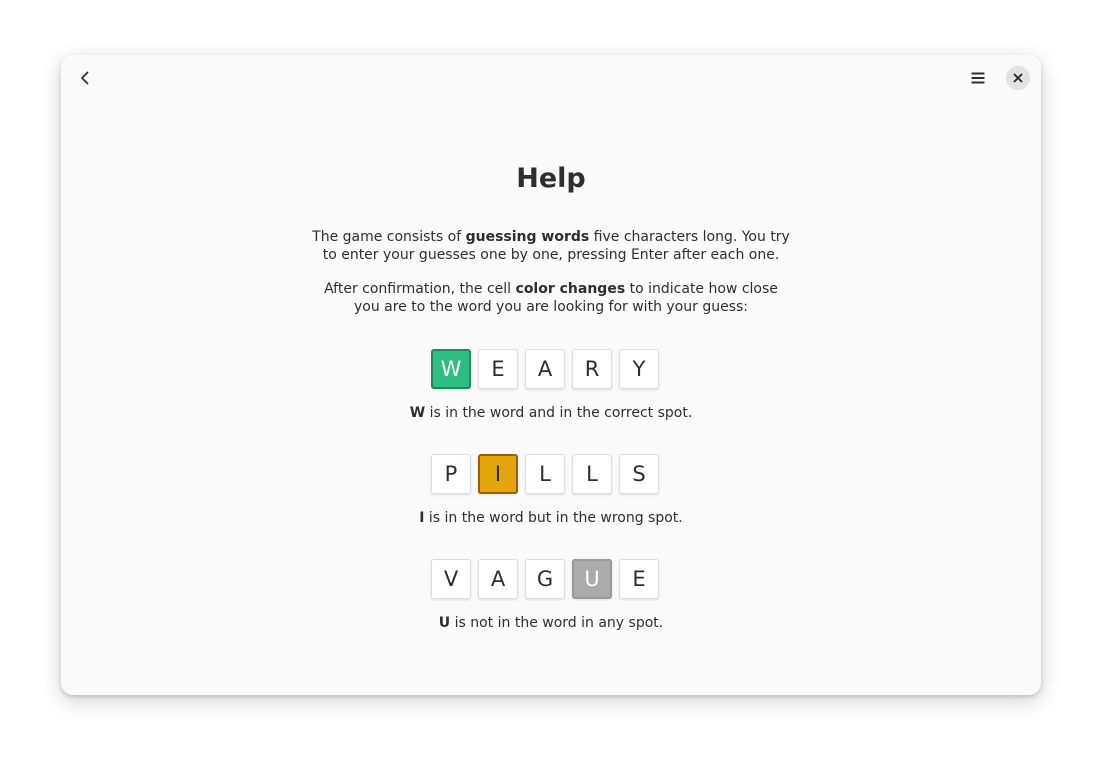 Image resolution: width=1102 pixels, height=762 pixels. Describe the element at coordinates (551, 78) in the screenshot. I see `headerbar` at that location.